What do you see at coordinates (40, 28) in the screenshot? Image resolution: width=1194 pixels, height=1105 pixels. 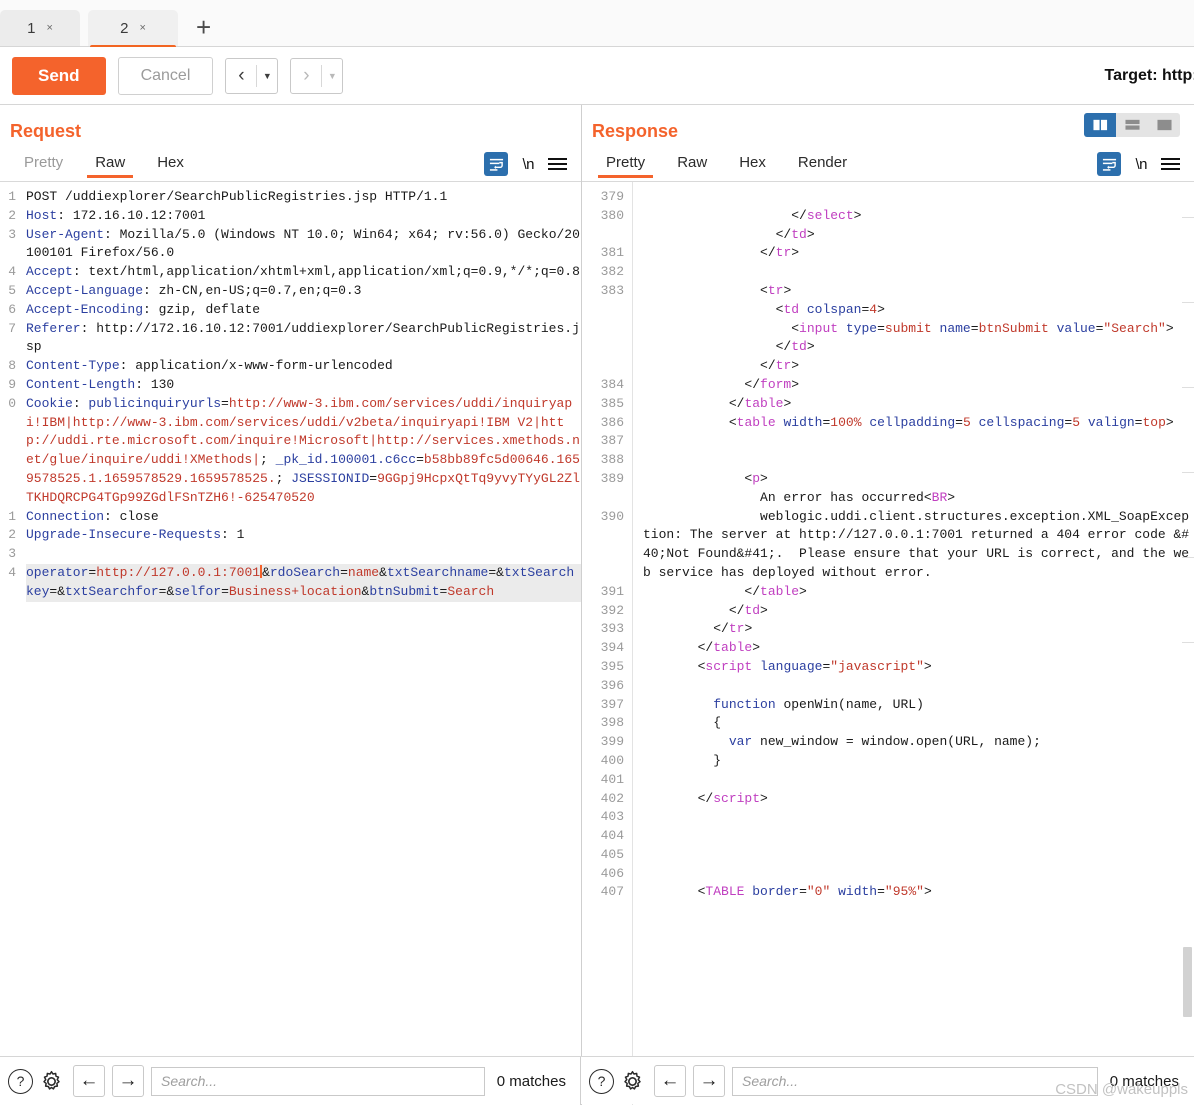 I see `repeater-tab-1: 1 ×` at bounding box center [40, 28].